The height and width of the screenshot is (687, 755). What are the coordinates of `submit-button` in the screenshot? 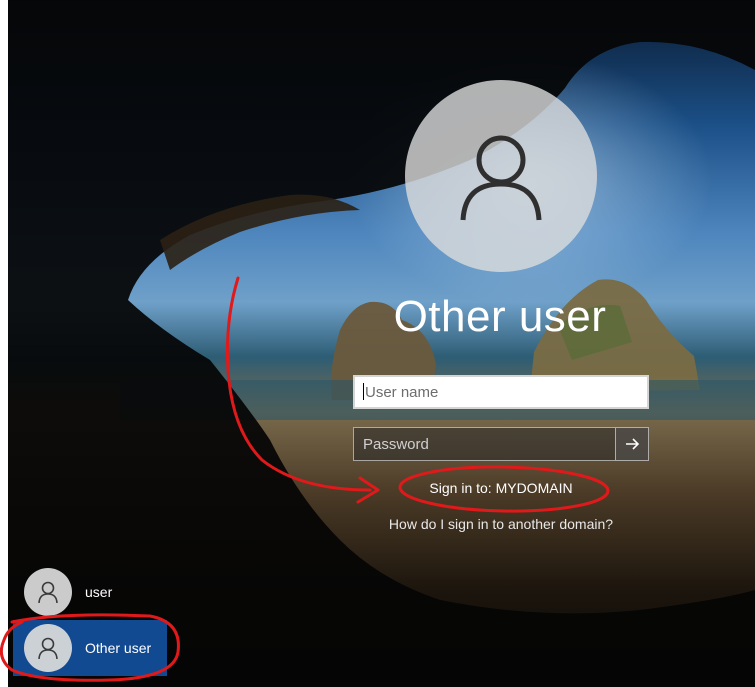 It's located at (632, 444).